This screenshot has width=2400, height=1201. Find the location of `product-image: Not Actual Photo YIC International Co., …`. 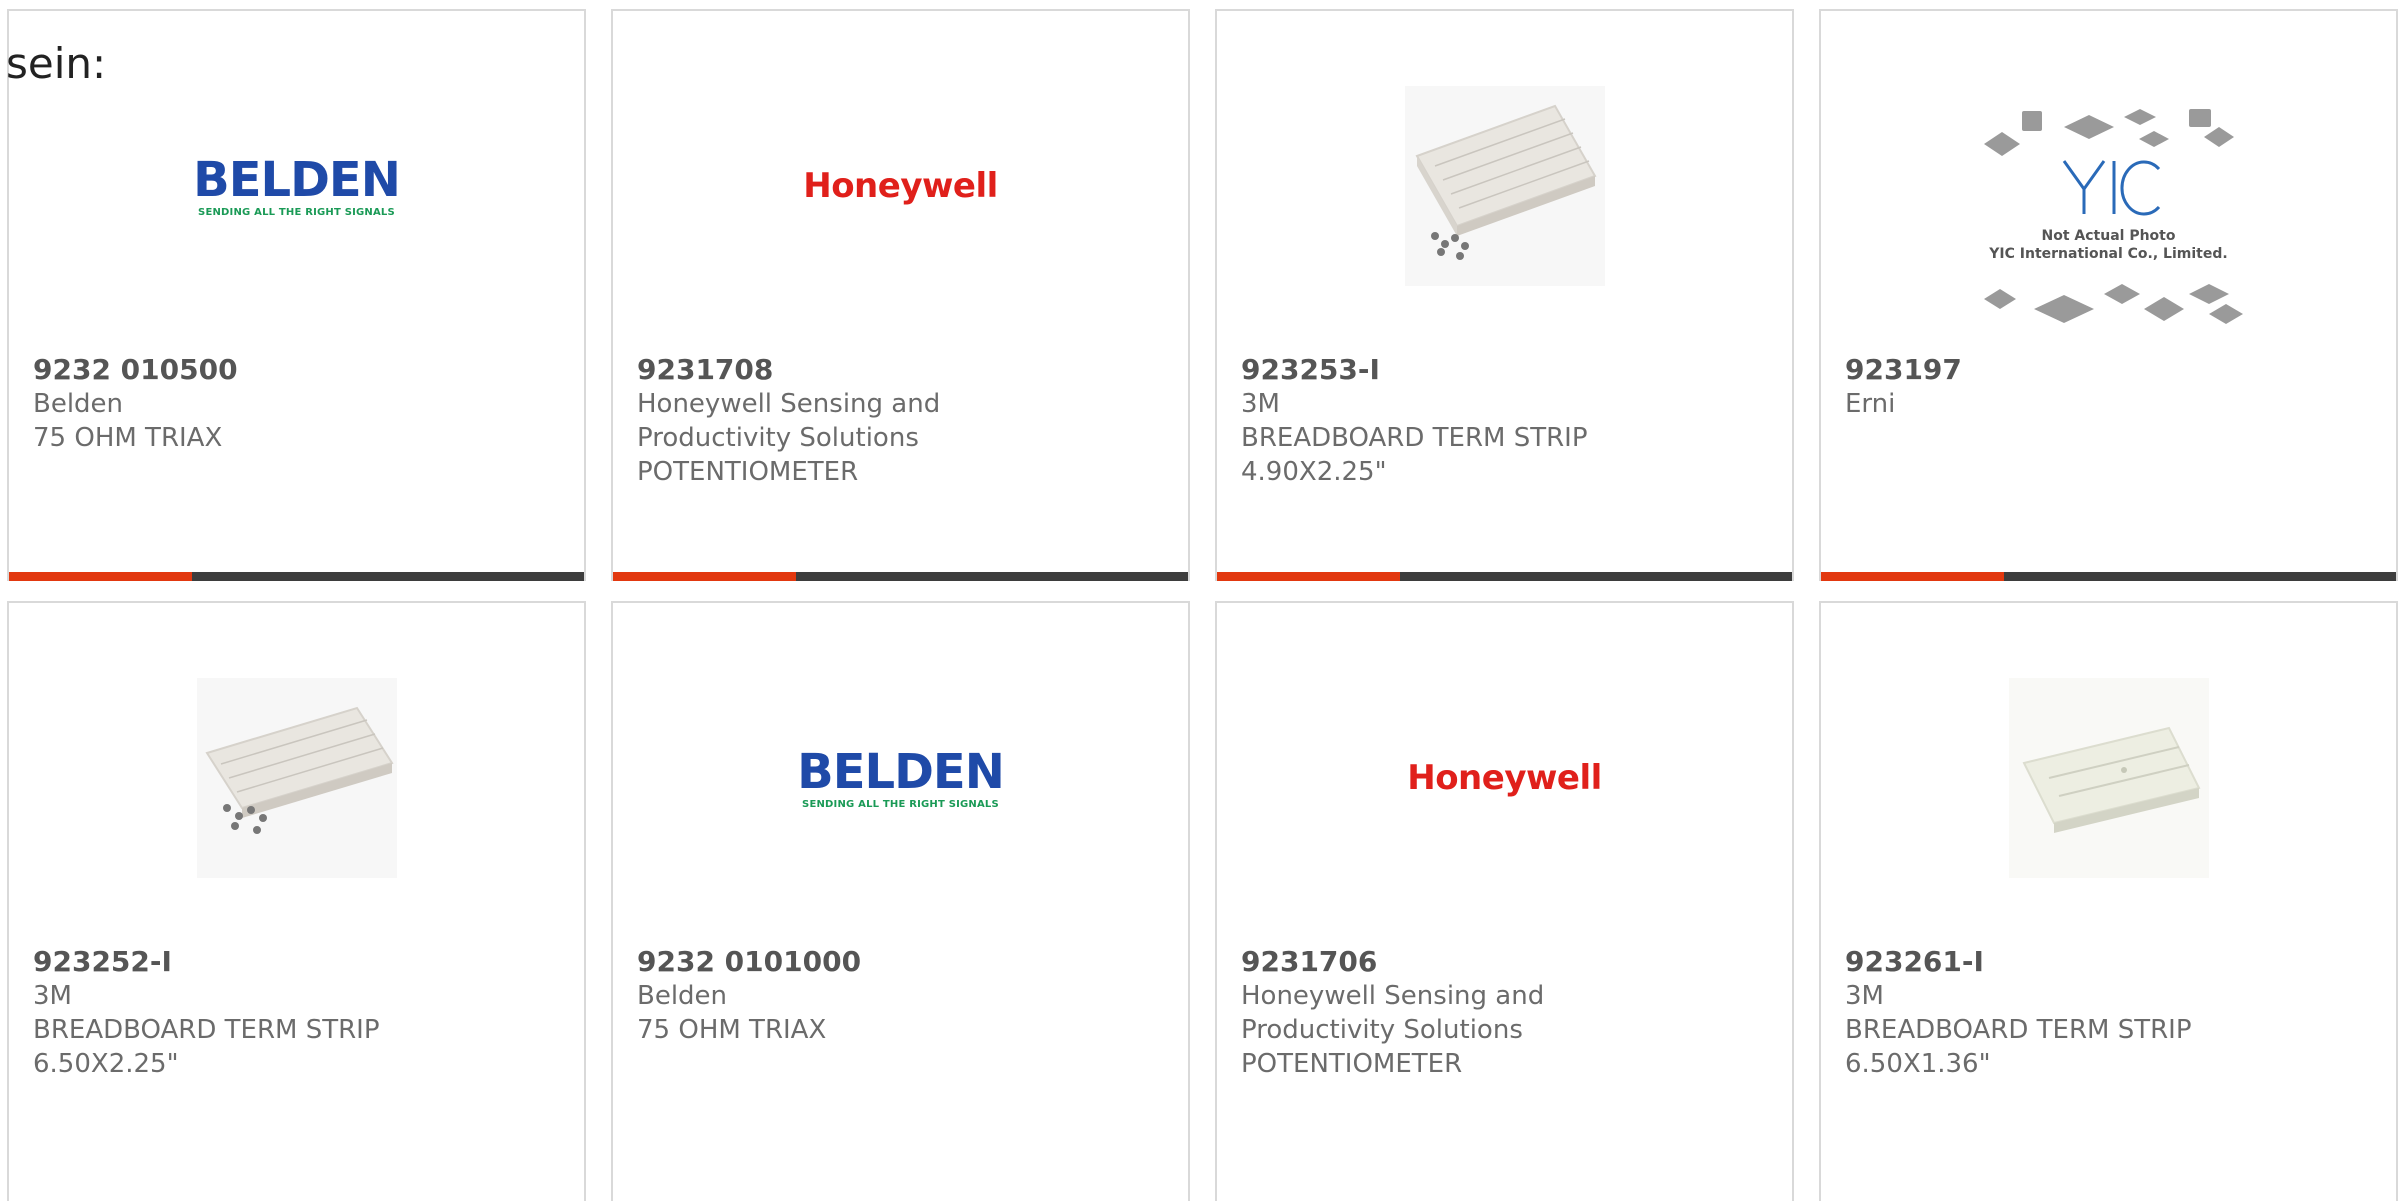

product-image: Not Actual Photo YIC International Co., … is located at coordinates (2109, 224).